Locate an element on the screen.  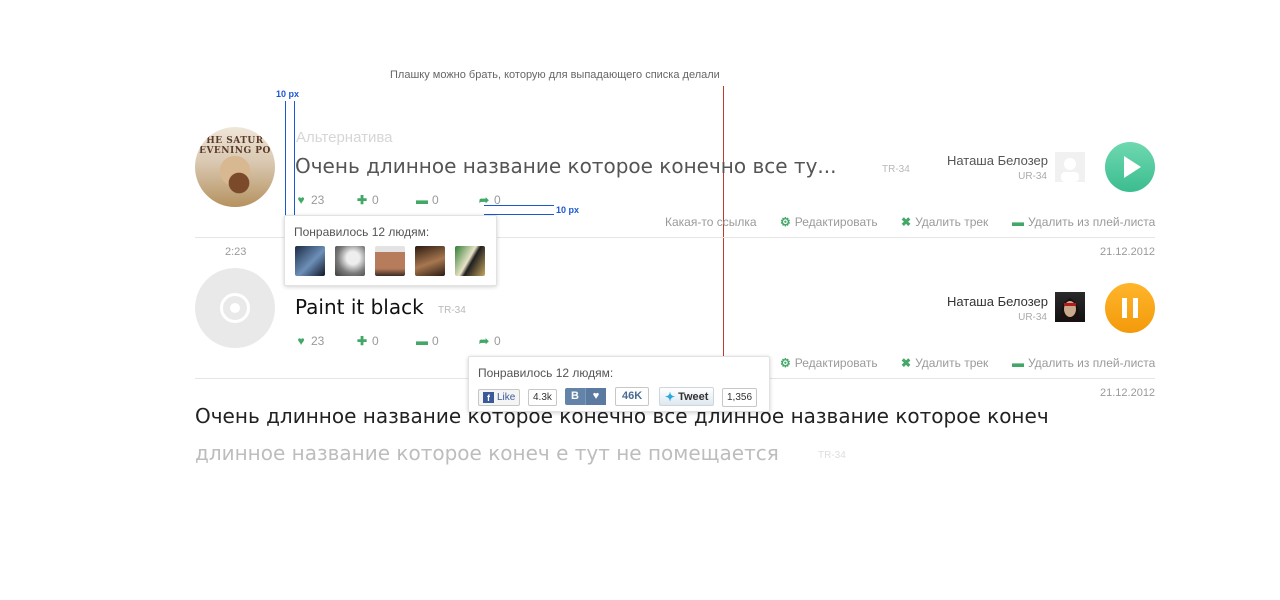
track1-action-remove: ▬ Удалить из плей-листа is located at coordinates (1083, 222).